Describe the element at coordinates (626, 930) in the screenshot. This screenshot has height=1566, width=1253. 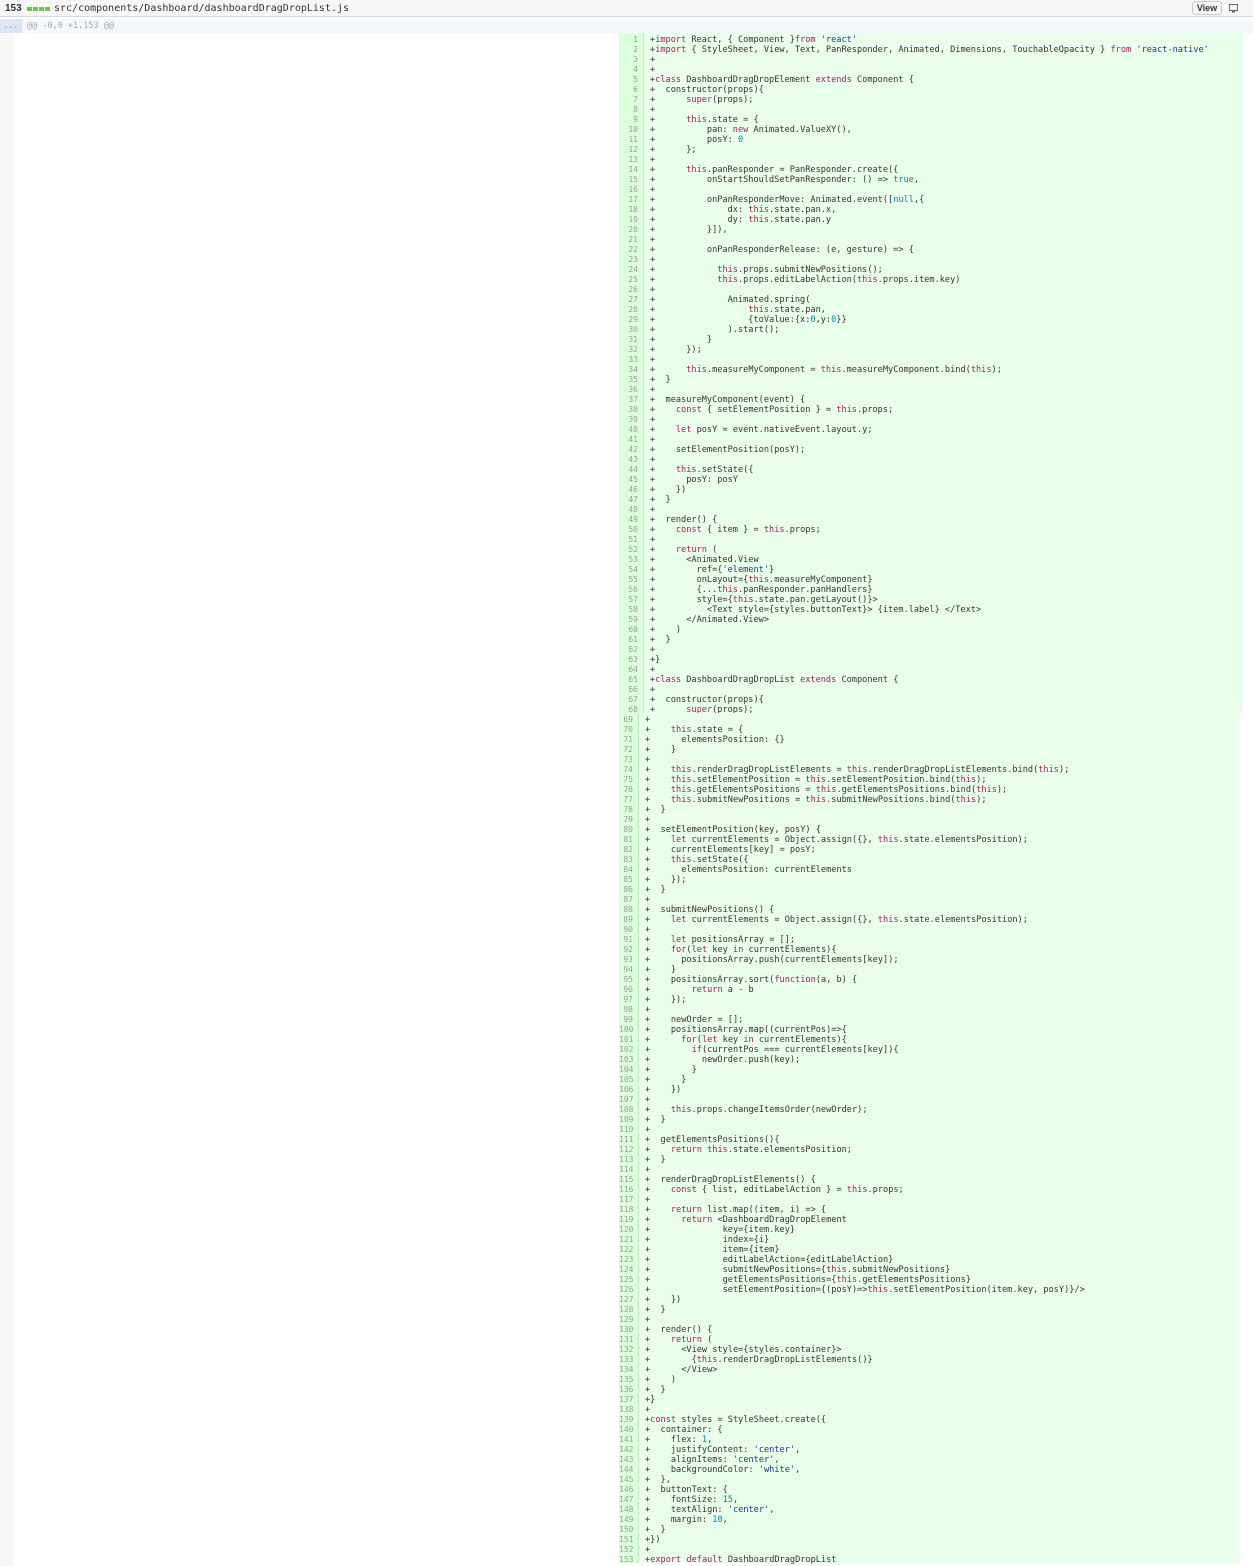
I see `line-number: 90` at that location.